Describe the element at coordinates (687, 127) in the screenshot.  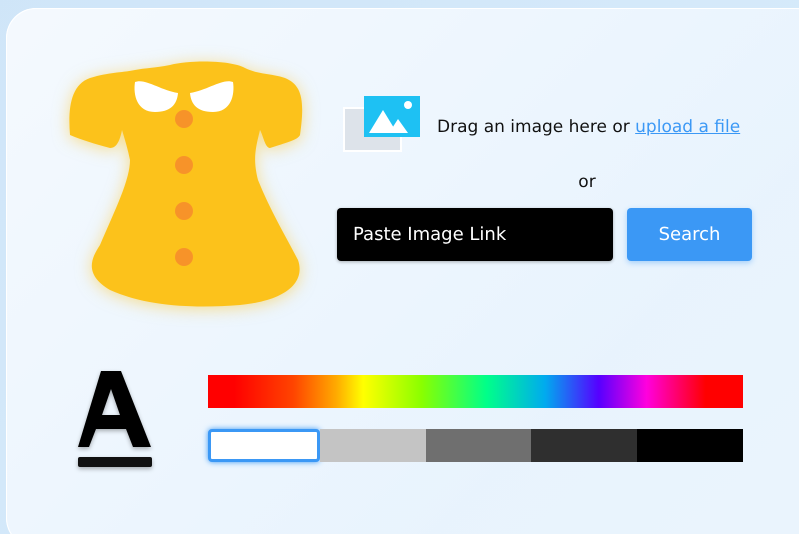
I see `upload-link: upload a file` at that location.